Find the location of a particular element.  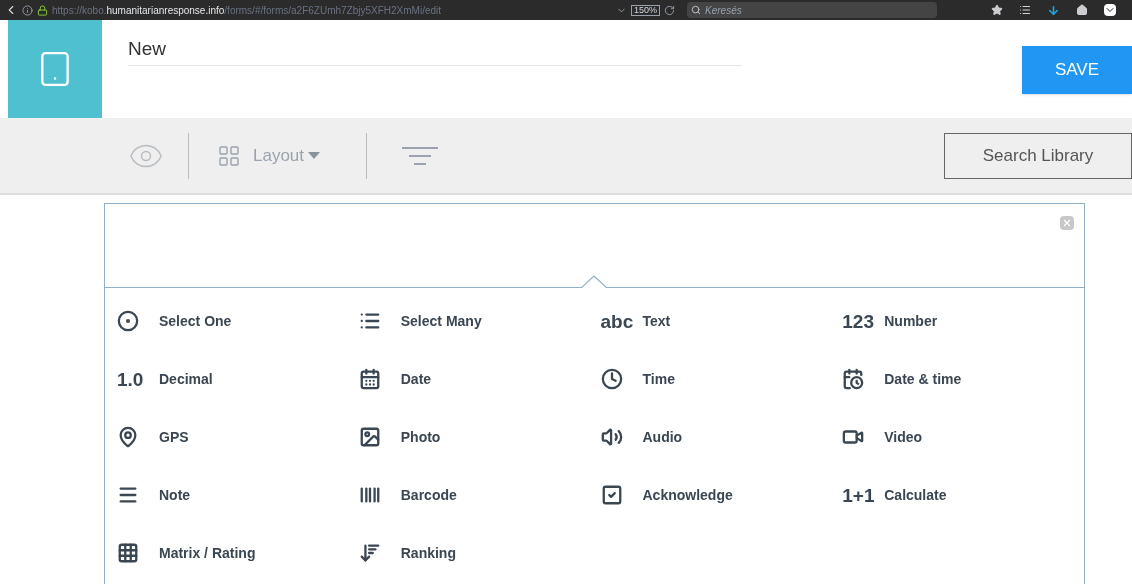

lock-icon is located at coordinates (42, 10).